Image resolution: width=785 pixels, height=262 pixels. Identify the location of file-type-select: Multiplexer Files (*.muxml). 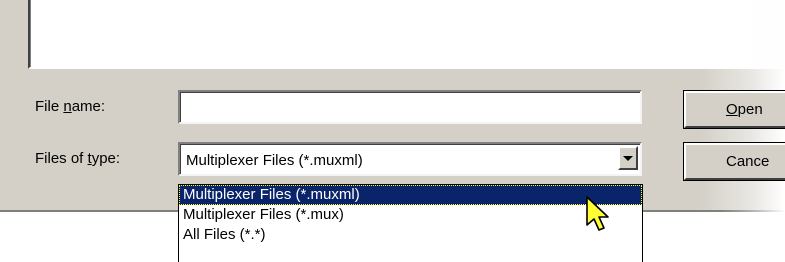
(410, 159).